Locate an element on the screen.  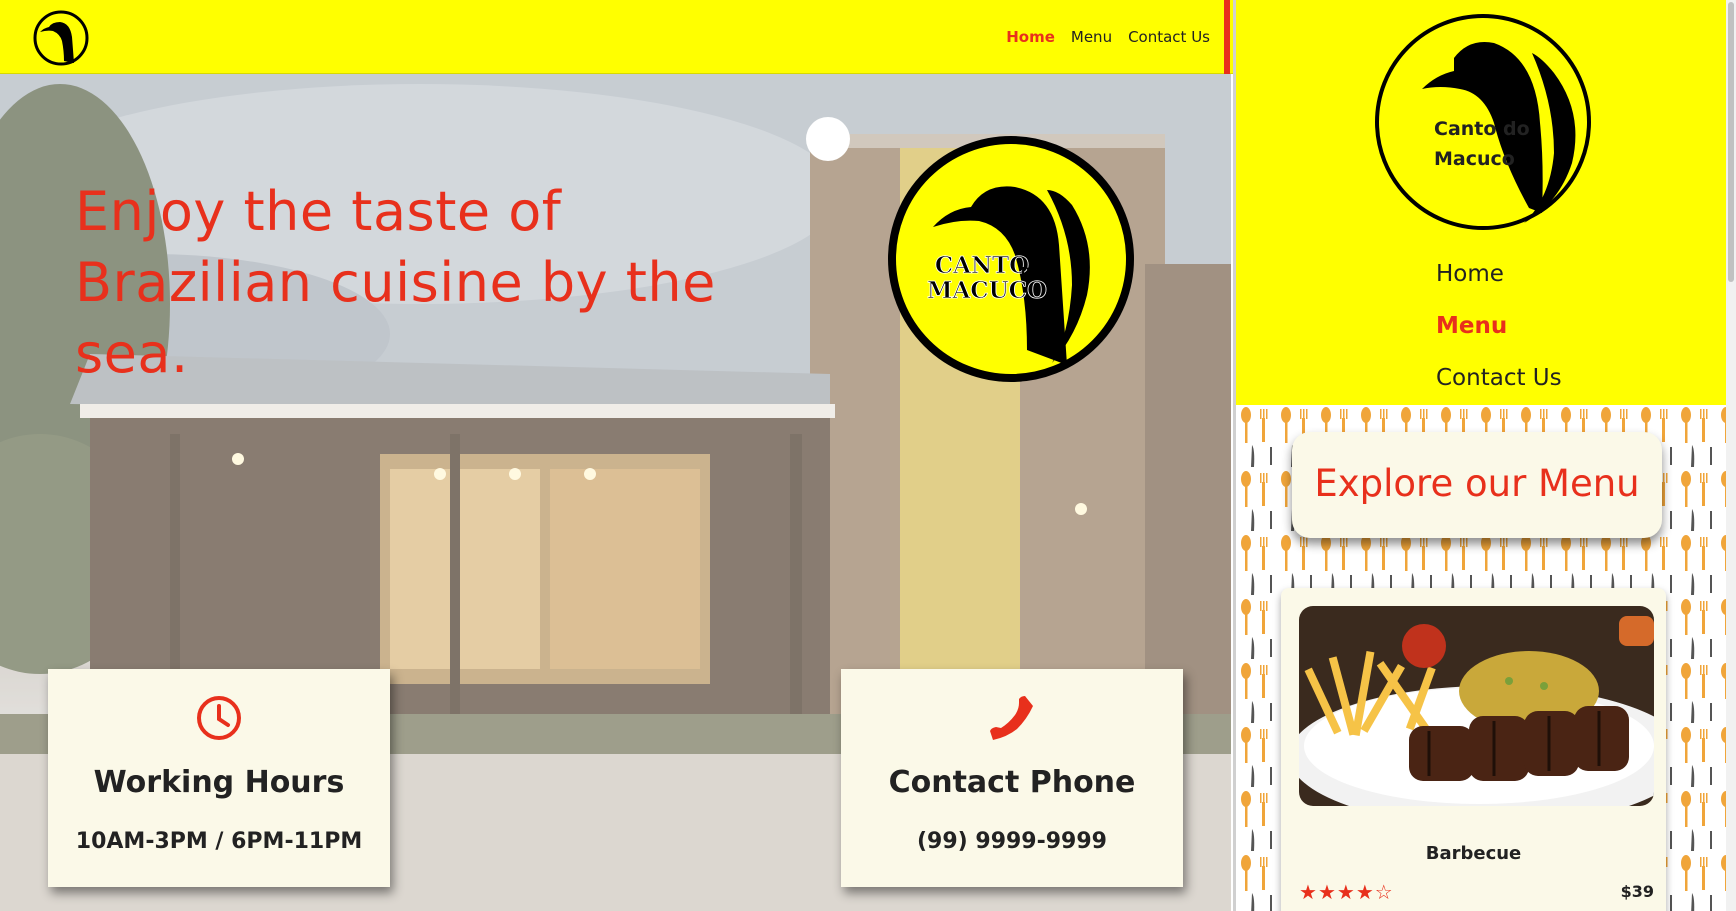
dish-rating-stars: ★★★★☆ is located at coordinates (1346, 892).